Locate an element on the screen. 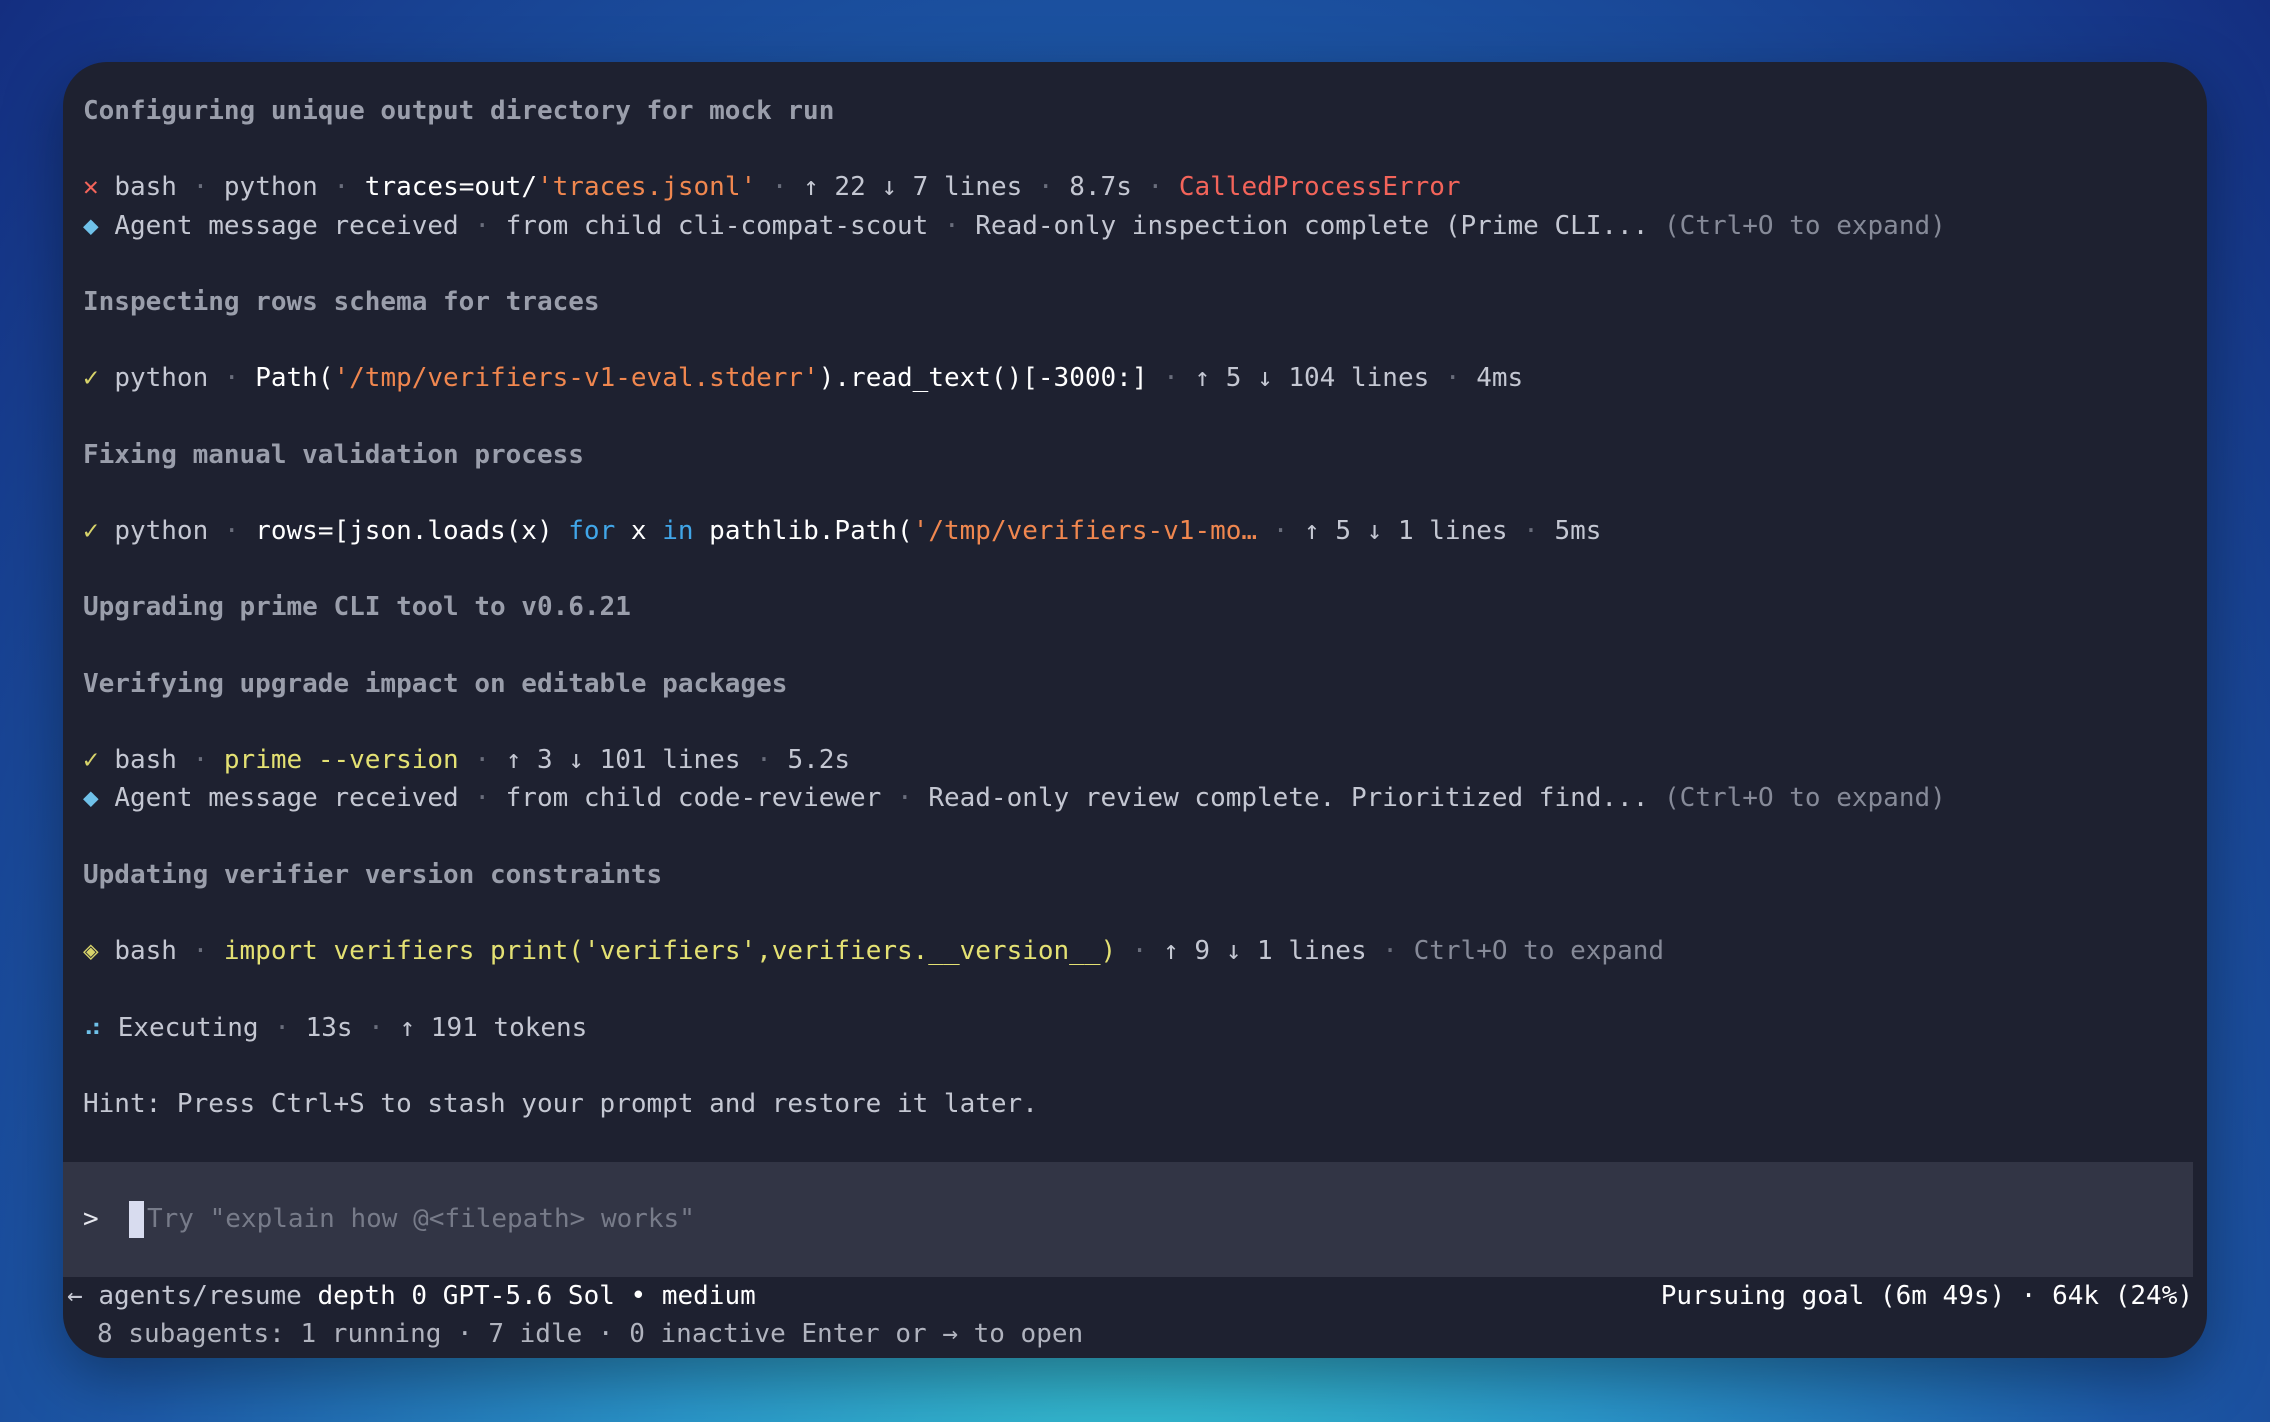 The height and width of the screenshot is (1422, 2270). tool-call-segment: from child cli-compat-scout is located at coordinates (717, 225).